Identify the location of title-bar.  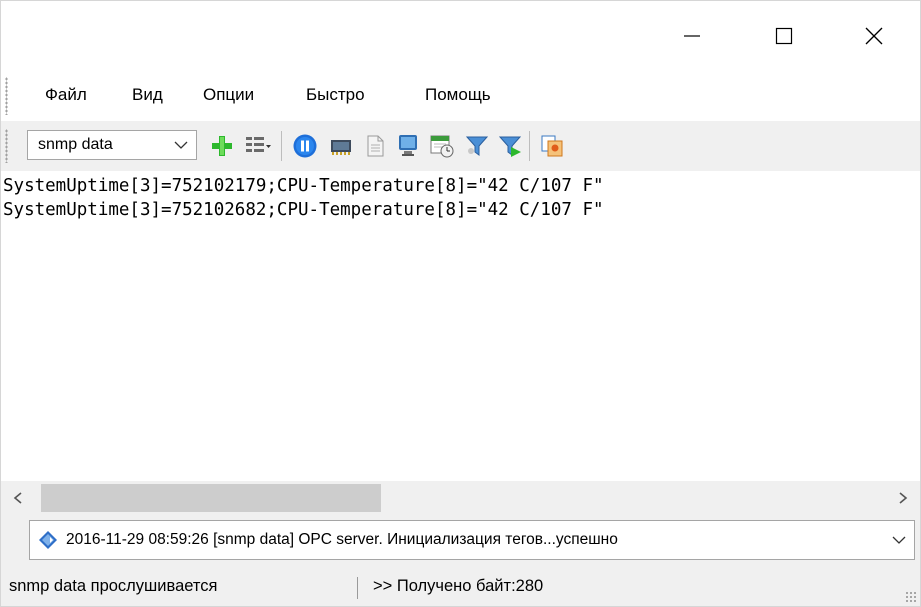
(460, 36).